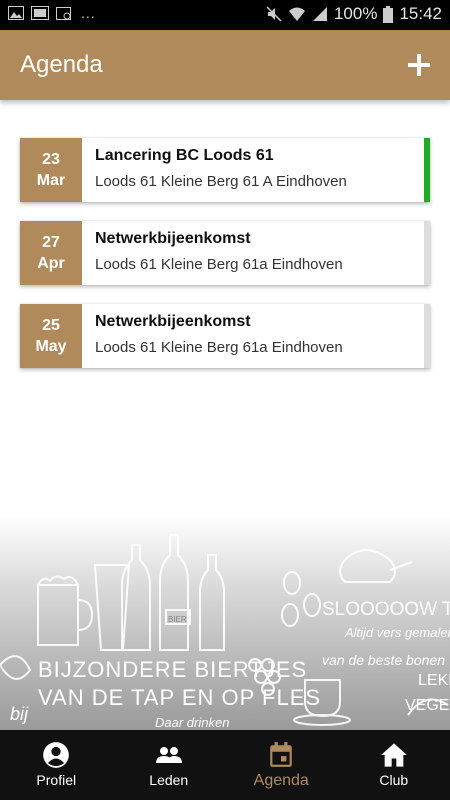  What do you see at coordinates (394, 780) in the screenshot?
I see `nav-label-club: Club` at bounding box center [394, 780].